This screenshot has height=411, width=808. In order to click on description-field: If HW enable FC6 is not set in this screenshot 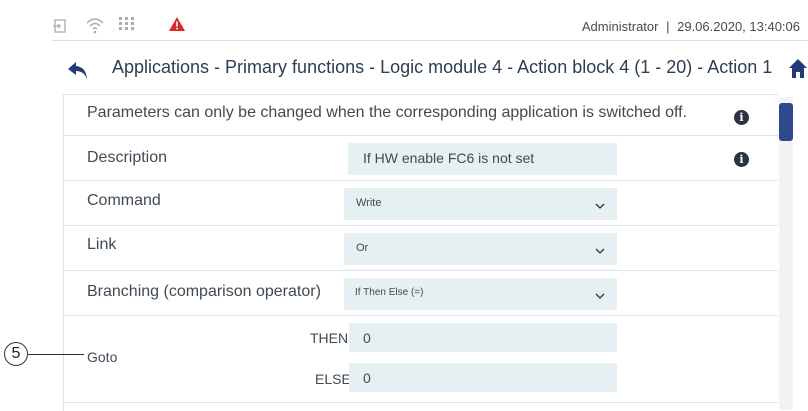, I will do `click(482, 159)`.